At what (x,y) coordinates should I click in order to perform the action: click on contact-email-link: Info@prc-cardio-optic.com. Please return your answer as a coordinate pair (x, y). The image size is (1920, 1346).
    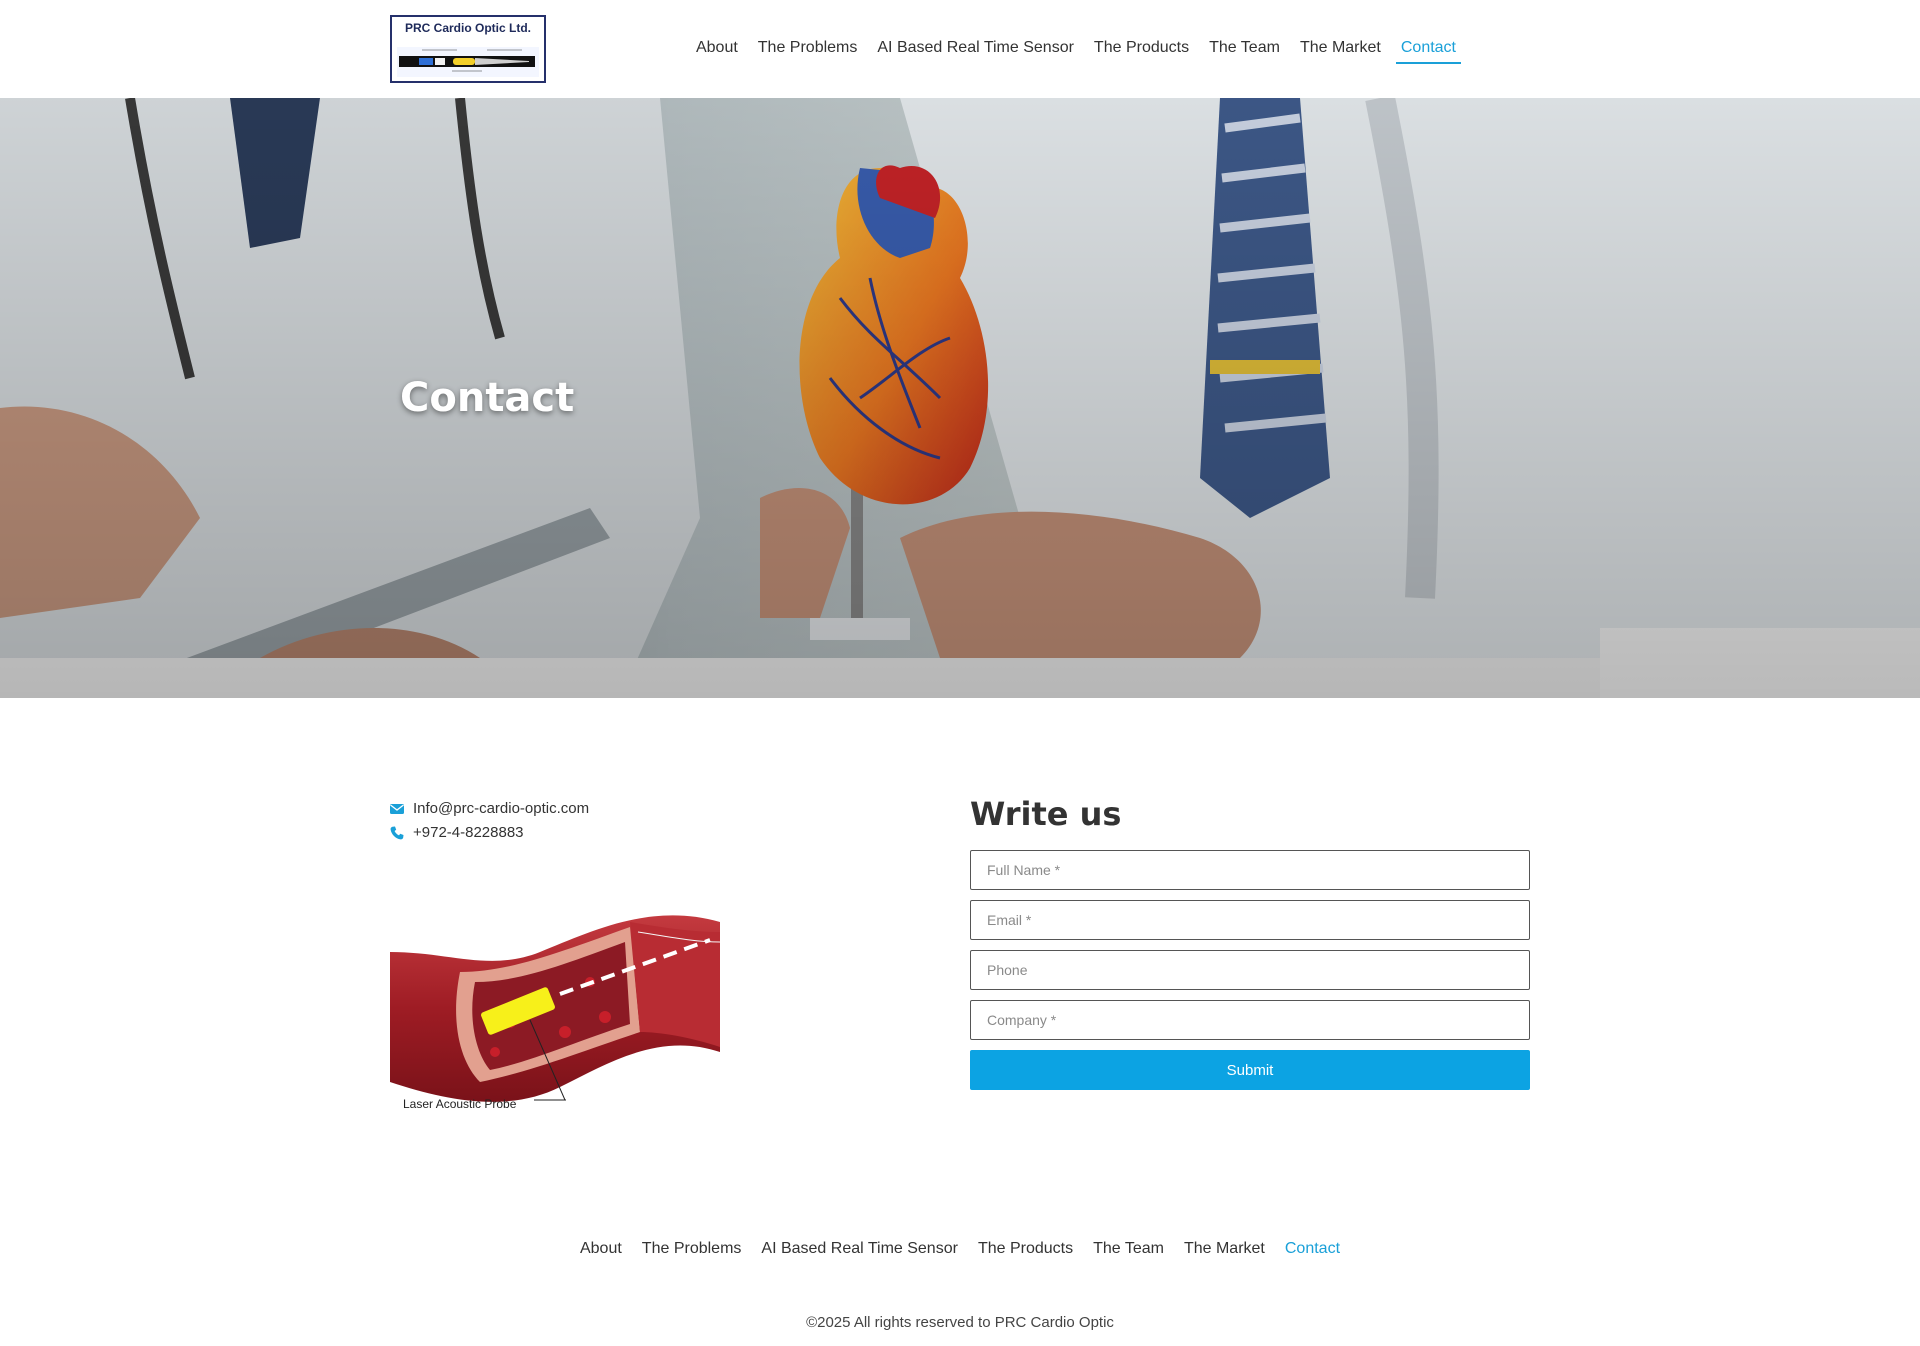
    Looking at the image, I should click on (501, 808).